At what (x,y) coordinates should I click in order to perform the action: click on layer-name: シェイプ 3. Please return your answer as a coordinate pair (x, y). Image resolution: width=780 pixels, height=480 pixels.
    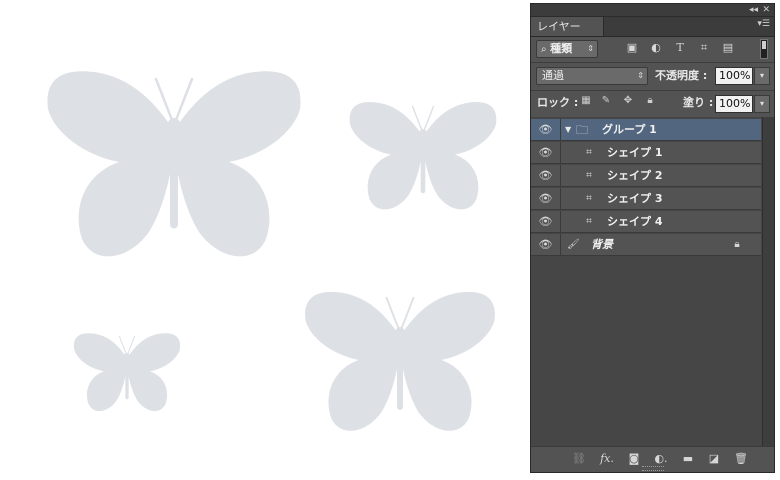
    Looking at the image, I should click on (635, 198).